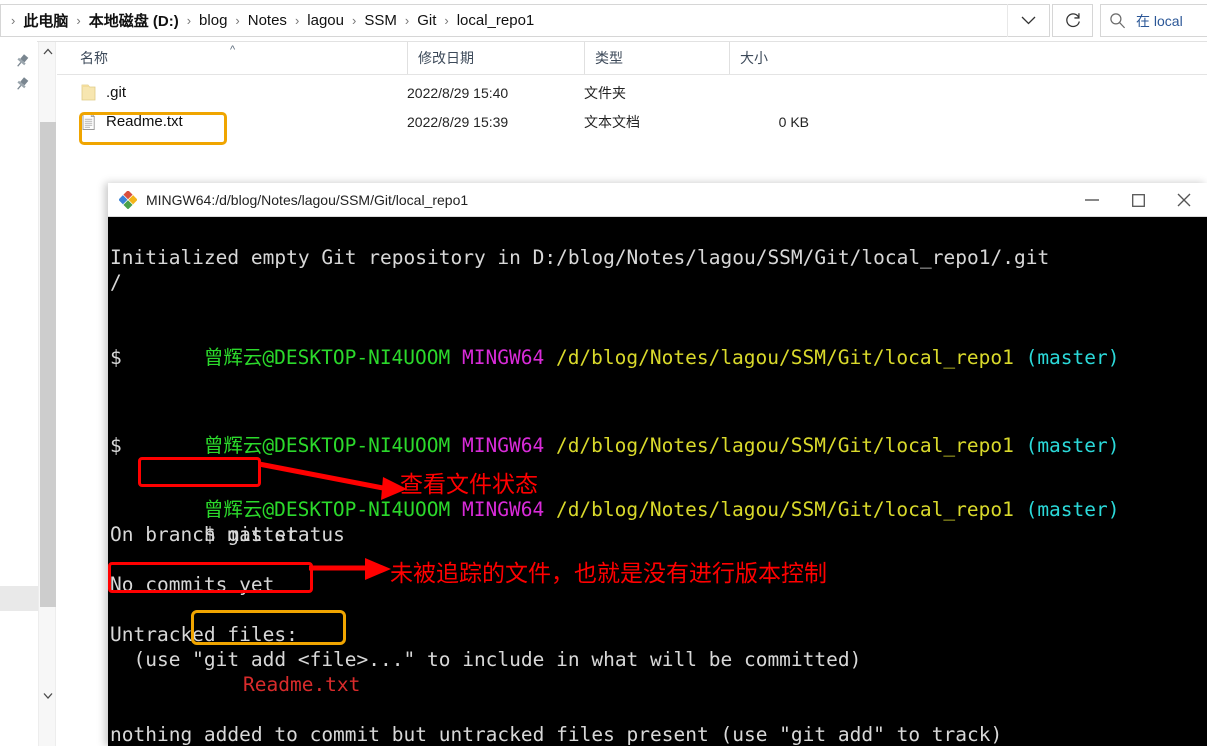  What do you see at coordinates (469, 485) in the screenshot?
I see `annotation-text-status: 查看文件状态` at bounding box center [469, 485].